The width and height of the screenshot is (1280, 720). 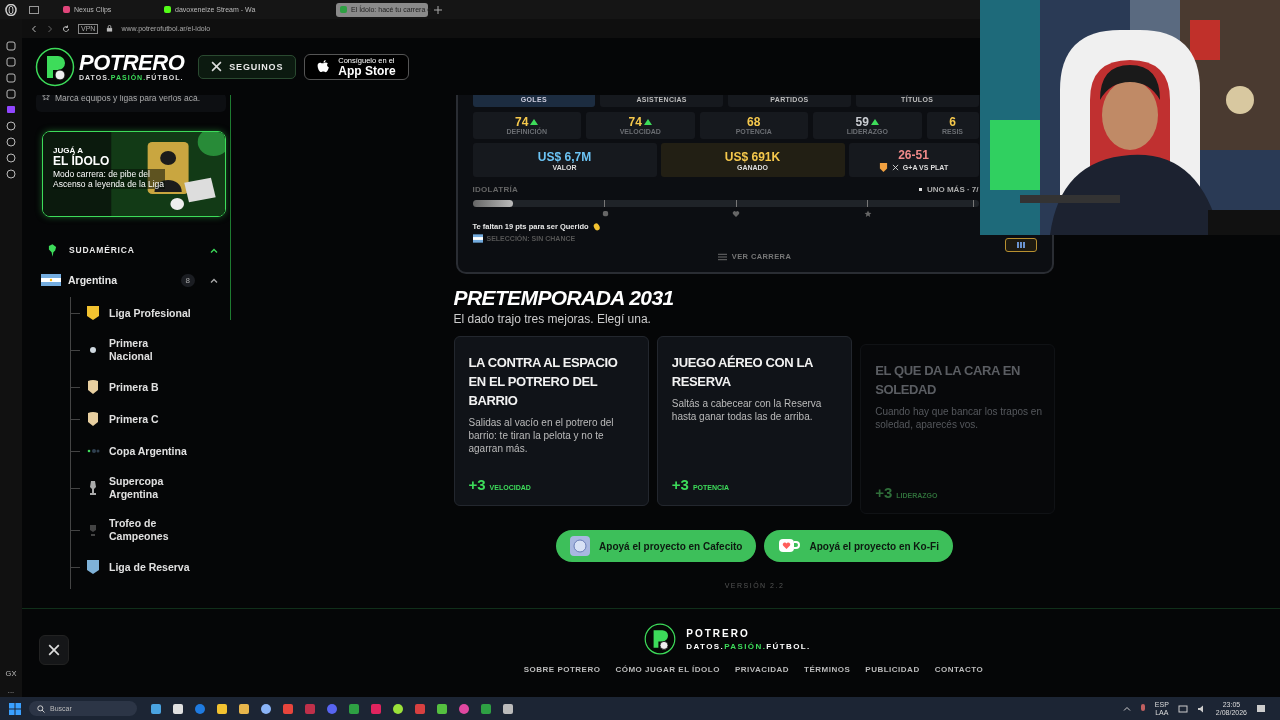 What do you see at coordinates (667, 669) in the screenshot?
I see `footer-link: CÓMO JUGAR EL ÍDOLO` at bounding box center [667, 669].